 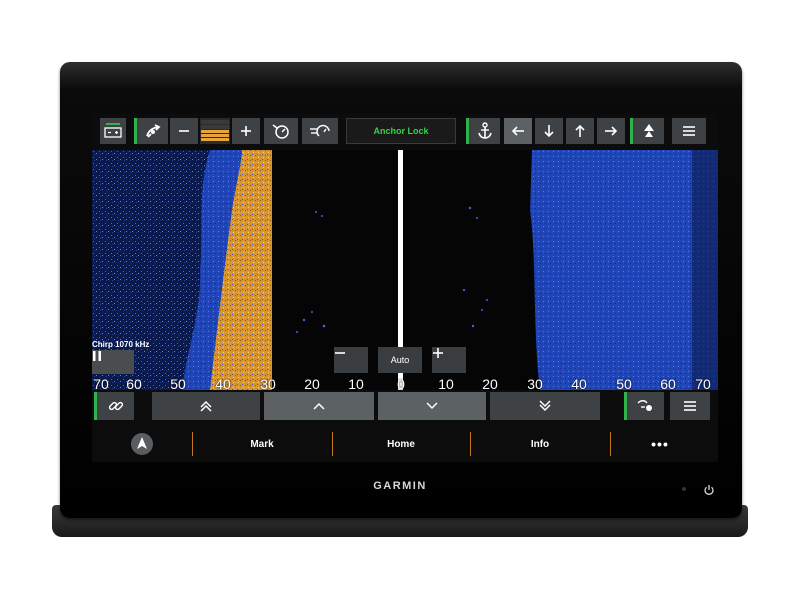 I want to click on anchor-lock-status: Anchor Lock, so click(x=401, y=131).